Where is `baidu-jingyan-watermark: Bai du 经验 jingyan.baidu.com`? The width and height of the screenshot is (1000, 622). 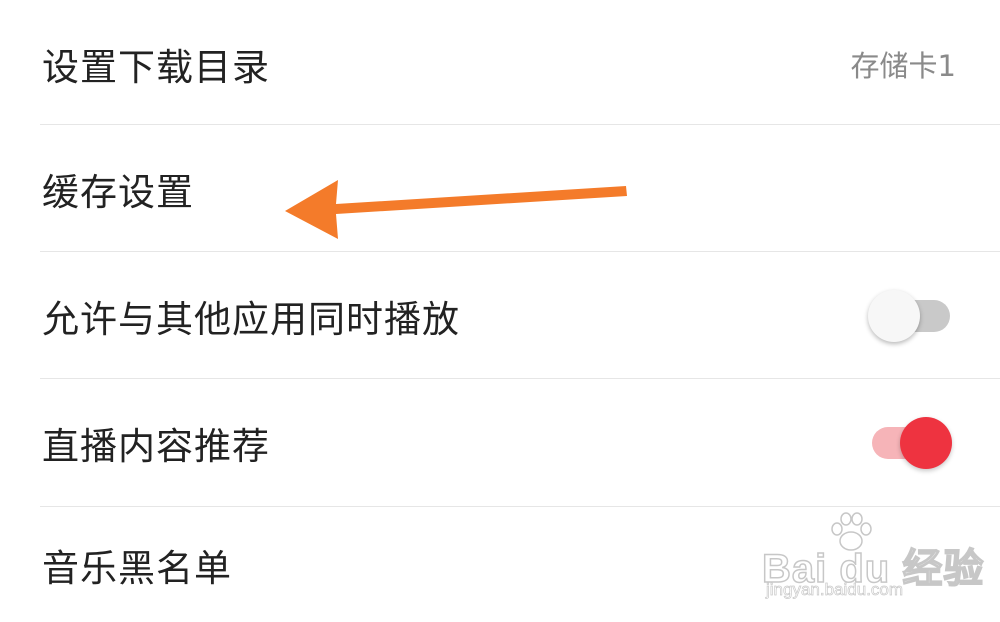
baidu-jingyan-watermark: Bai du 经验 jingyan.baidu.com is located at coordinates (872, 562).